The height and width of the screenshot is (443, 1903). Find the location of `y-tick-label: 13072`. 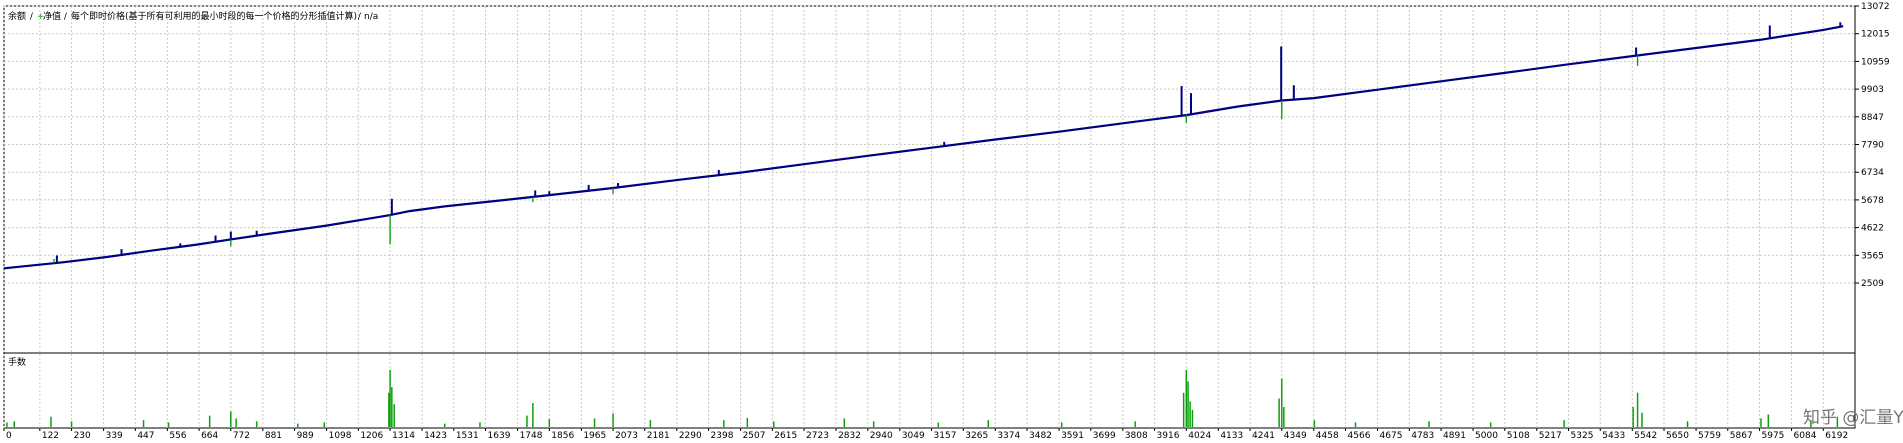

y-tick-label: 13072 is located at coordinates (1875, 7).